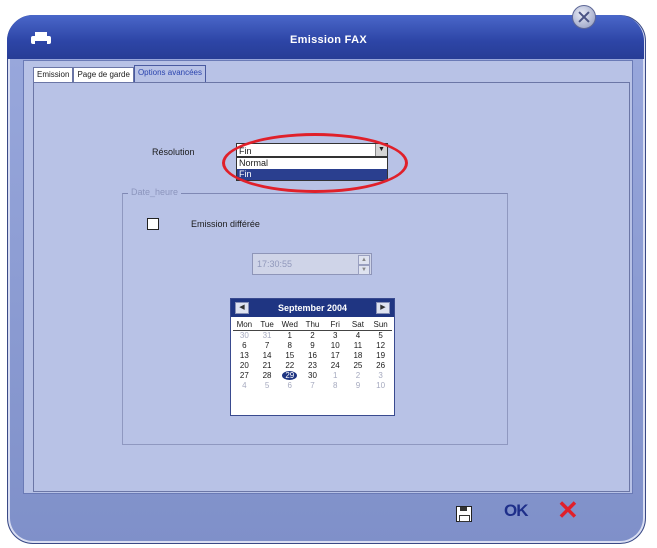  I want to click on calendar-day: 13, so click(244, 356).